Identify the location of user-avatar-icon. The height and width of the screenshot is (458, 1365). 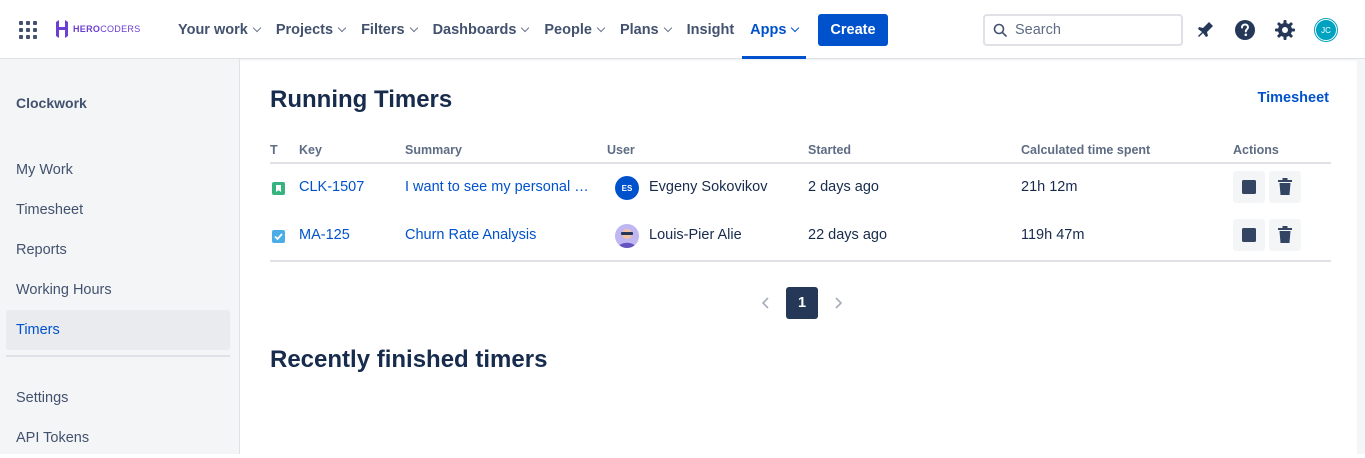
(627, 236).